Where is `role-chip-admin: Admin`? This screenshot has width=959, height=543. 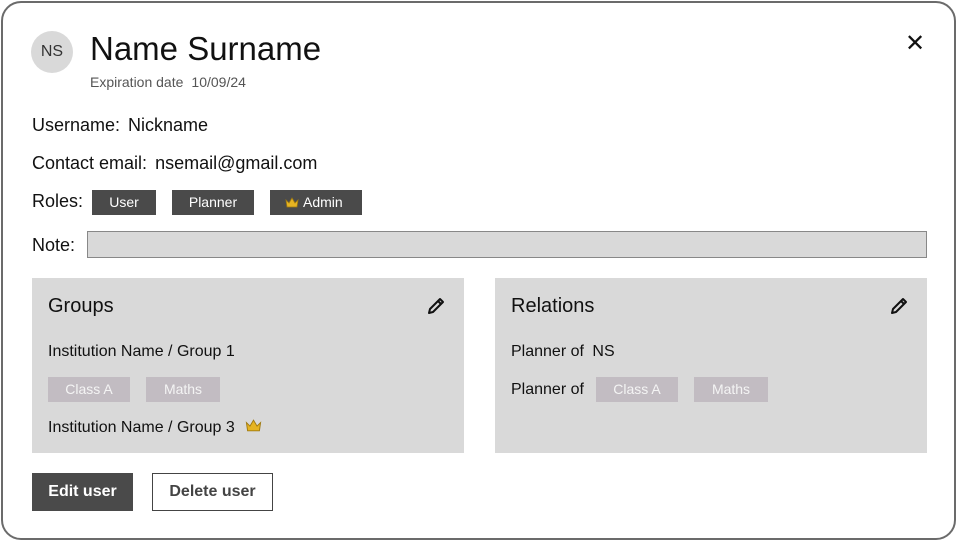
role-chip-admin: Admin is located at coordinates (316, 202).